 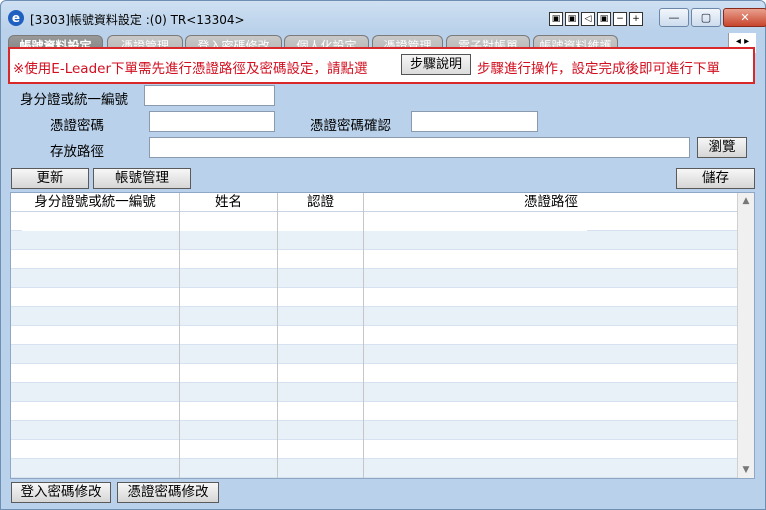 I want to click on account-management-button: 帳號管理, so click(x=142, y=178).